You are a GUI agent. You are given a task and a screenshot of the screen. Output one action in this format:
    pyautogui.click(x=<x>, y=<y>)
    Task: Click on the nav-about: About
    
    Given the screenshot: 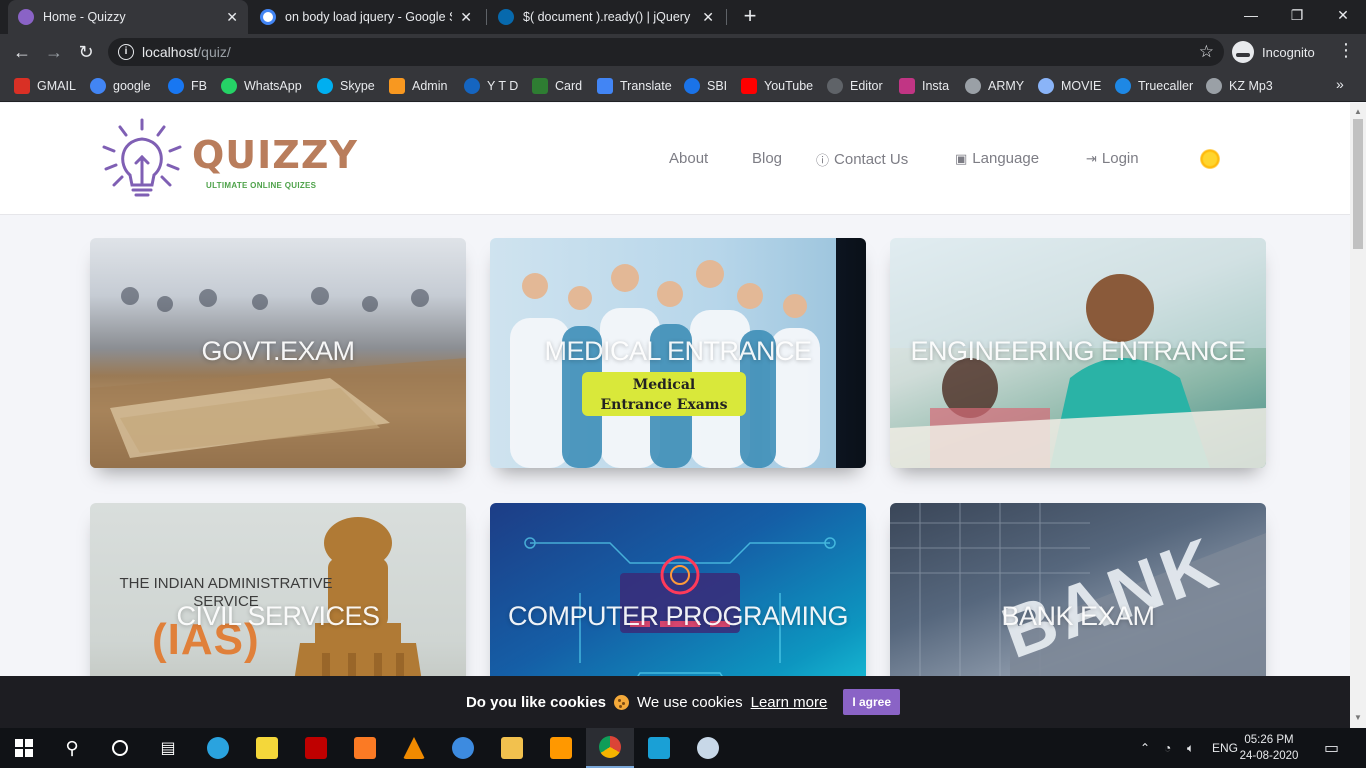 What is the action you would take?
    pyautogui.click(x=688, y=158)
    